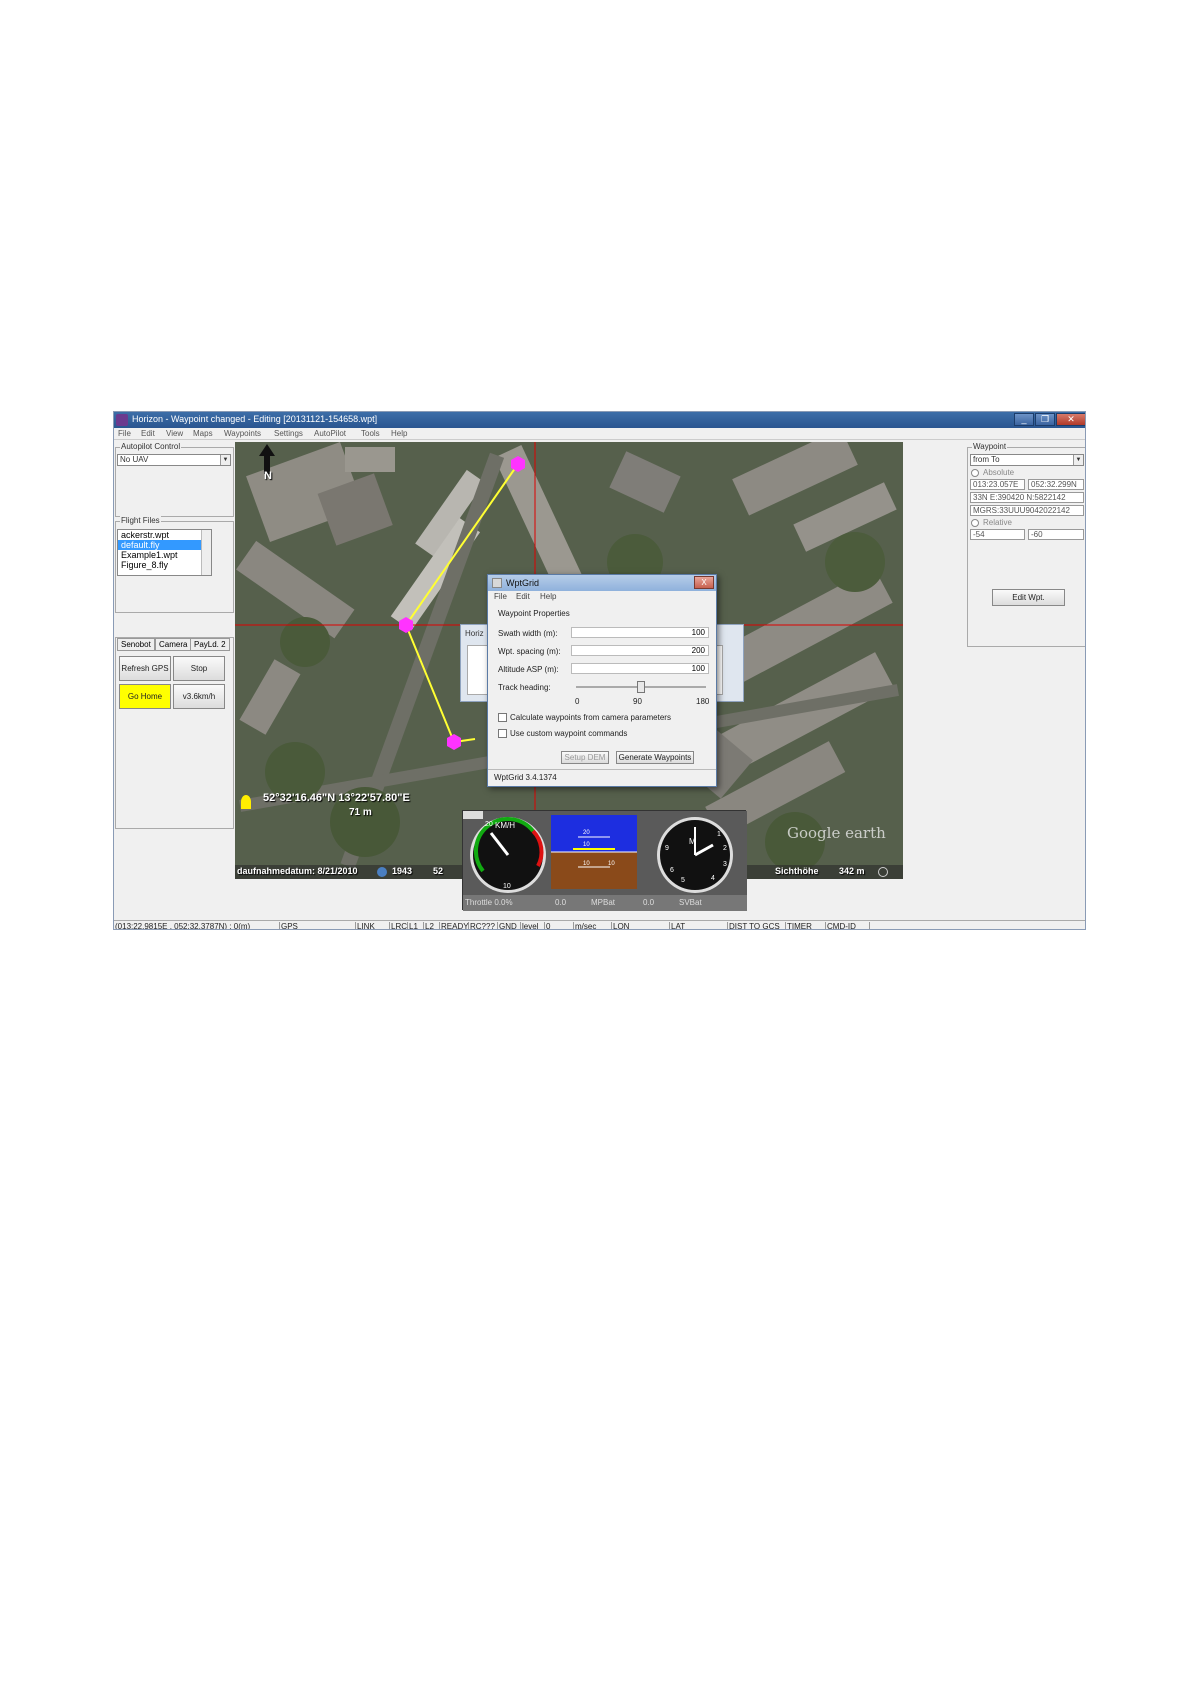 This screenshot has height=1684, width=1191. I want to click on clock-number: 1, so click(719, 834).